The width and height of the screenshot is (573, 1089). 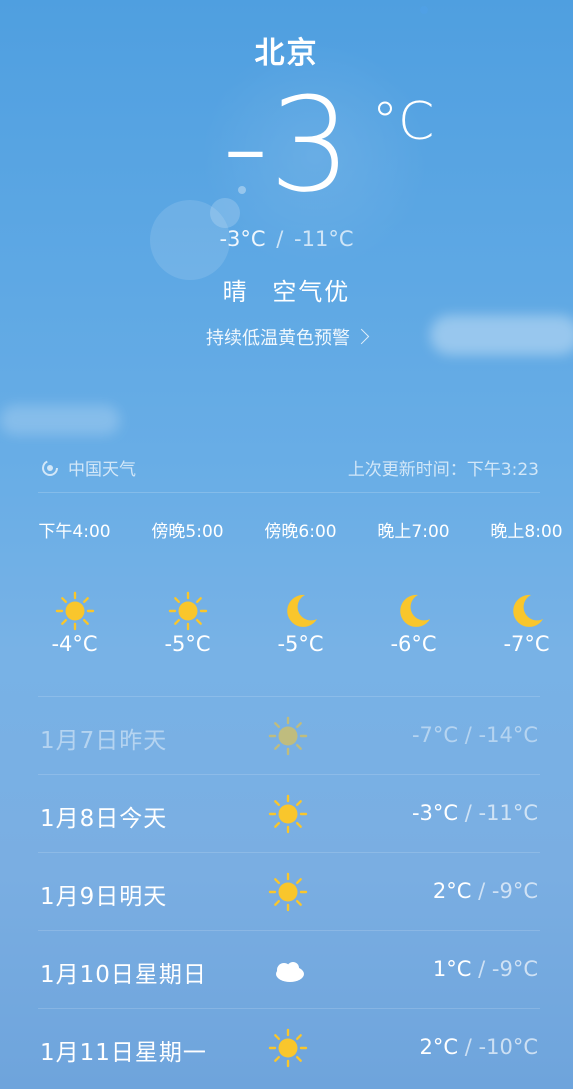 What do you see at coordinates (521, 587) in the screenshot?
I see `hourly-item: 晚上8:00 -7°C` at bounding box center [521, 587].